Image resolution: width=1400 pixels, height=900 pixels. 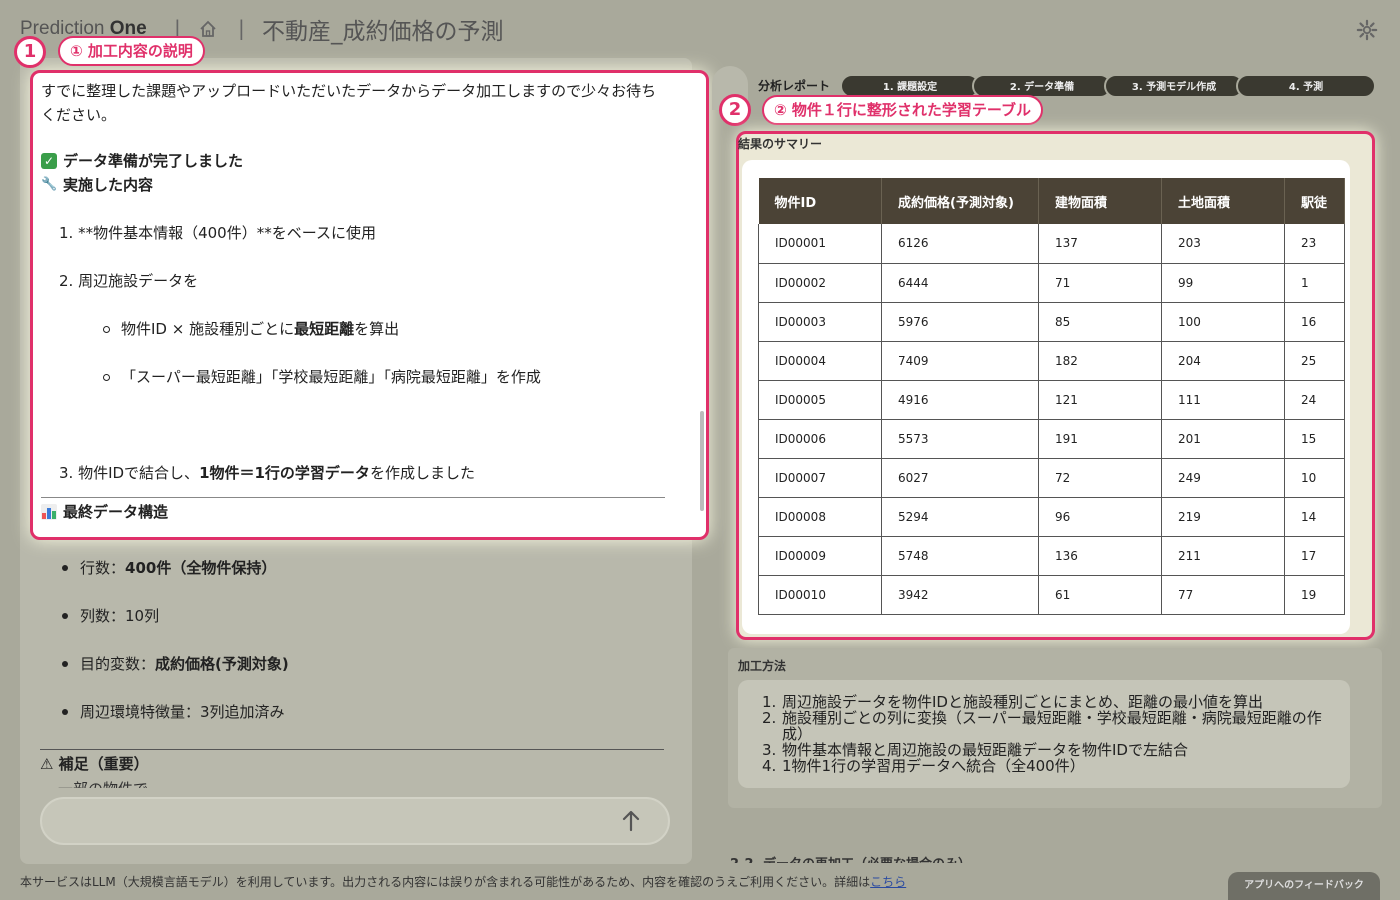 I want to click on section-heading: 2-2. データの再加工（必要な場合のみ）, so click(x=850, y=858).